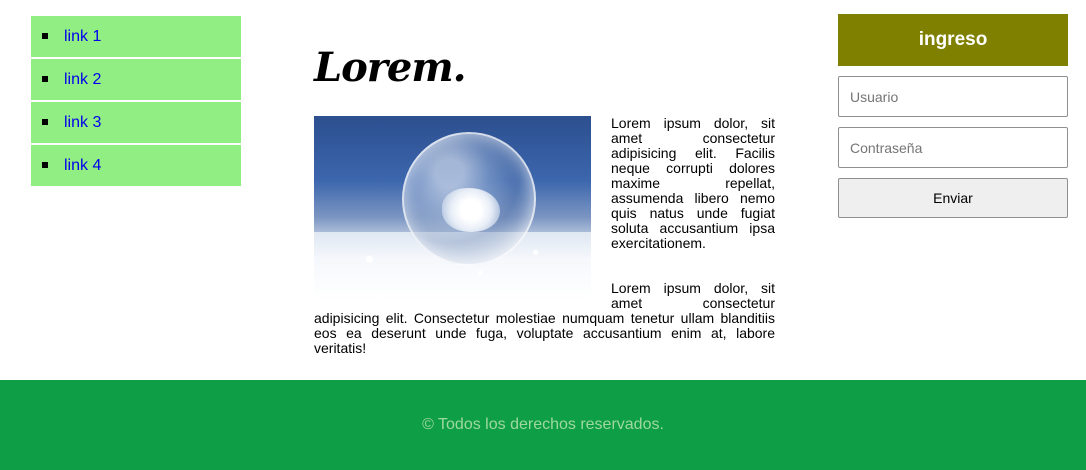 Image resolution: width=1086 pixels, height=470 pixels. I want to click on password-input, so click(953, 147).